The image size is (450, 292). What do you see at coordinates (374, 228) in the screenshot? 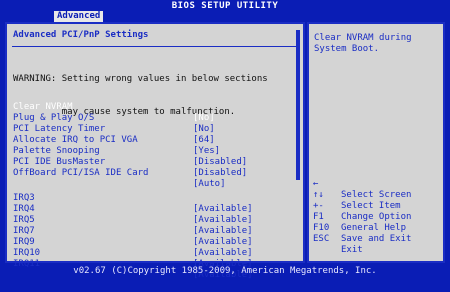
I see `key-description: General Help` at bounding box center [374, 228].